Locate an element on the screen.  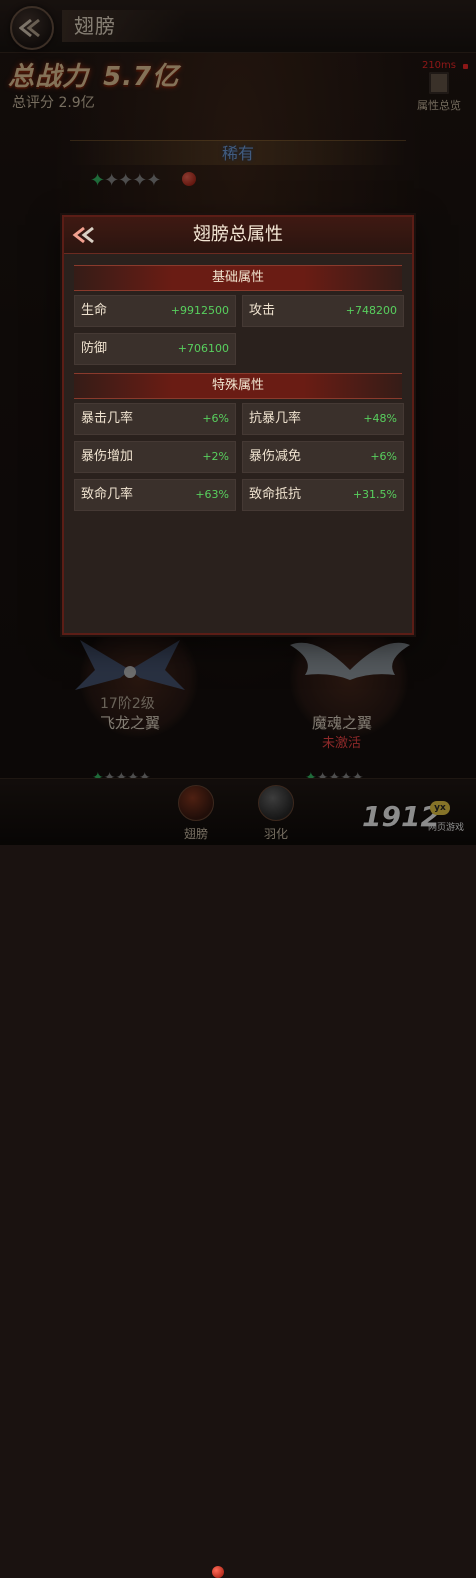
section-header-special: 特殊属性 is located at coordinates (238, 386).